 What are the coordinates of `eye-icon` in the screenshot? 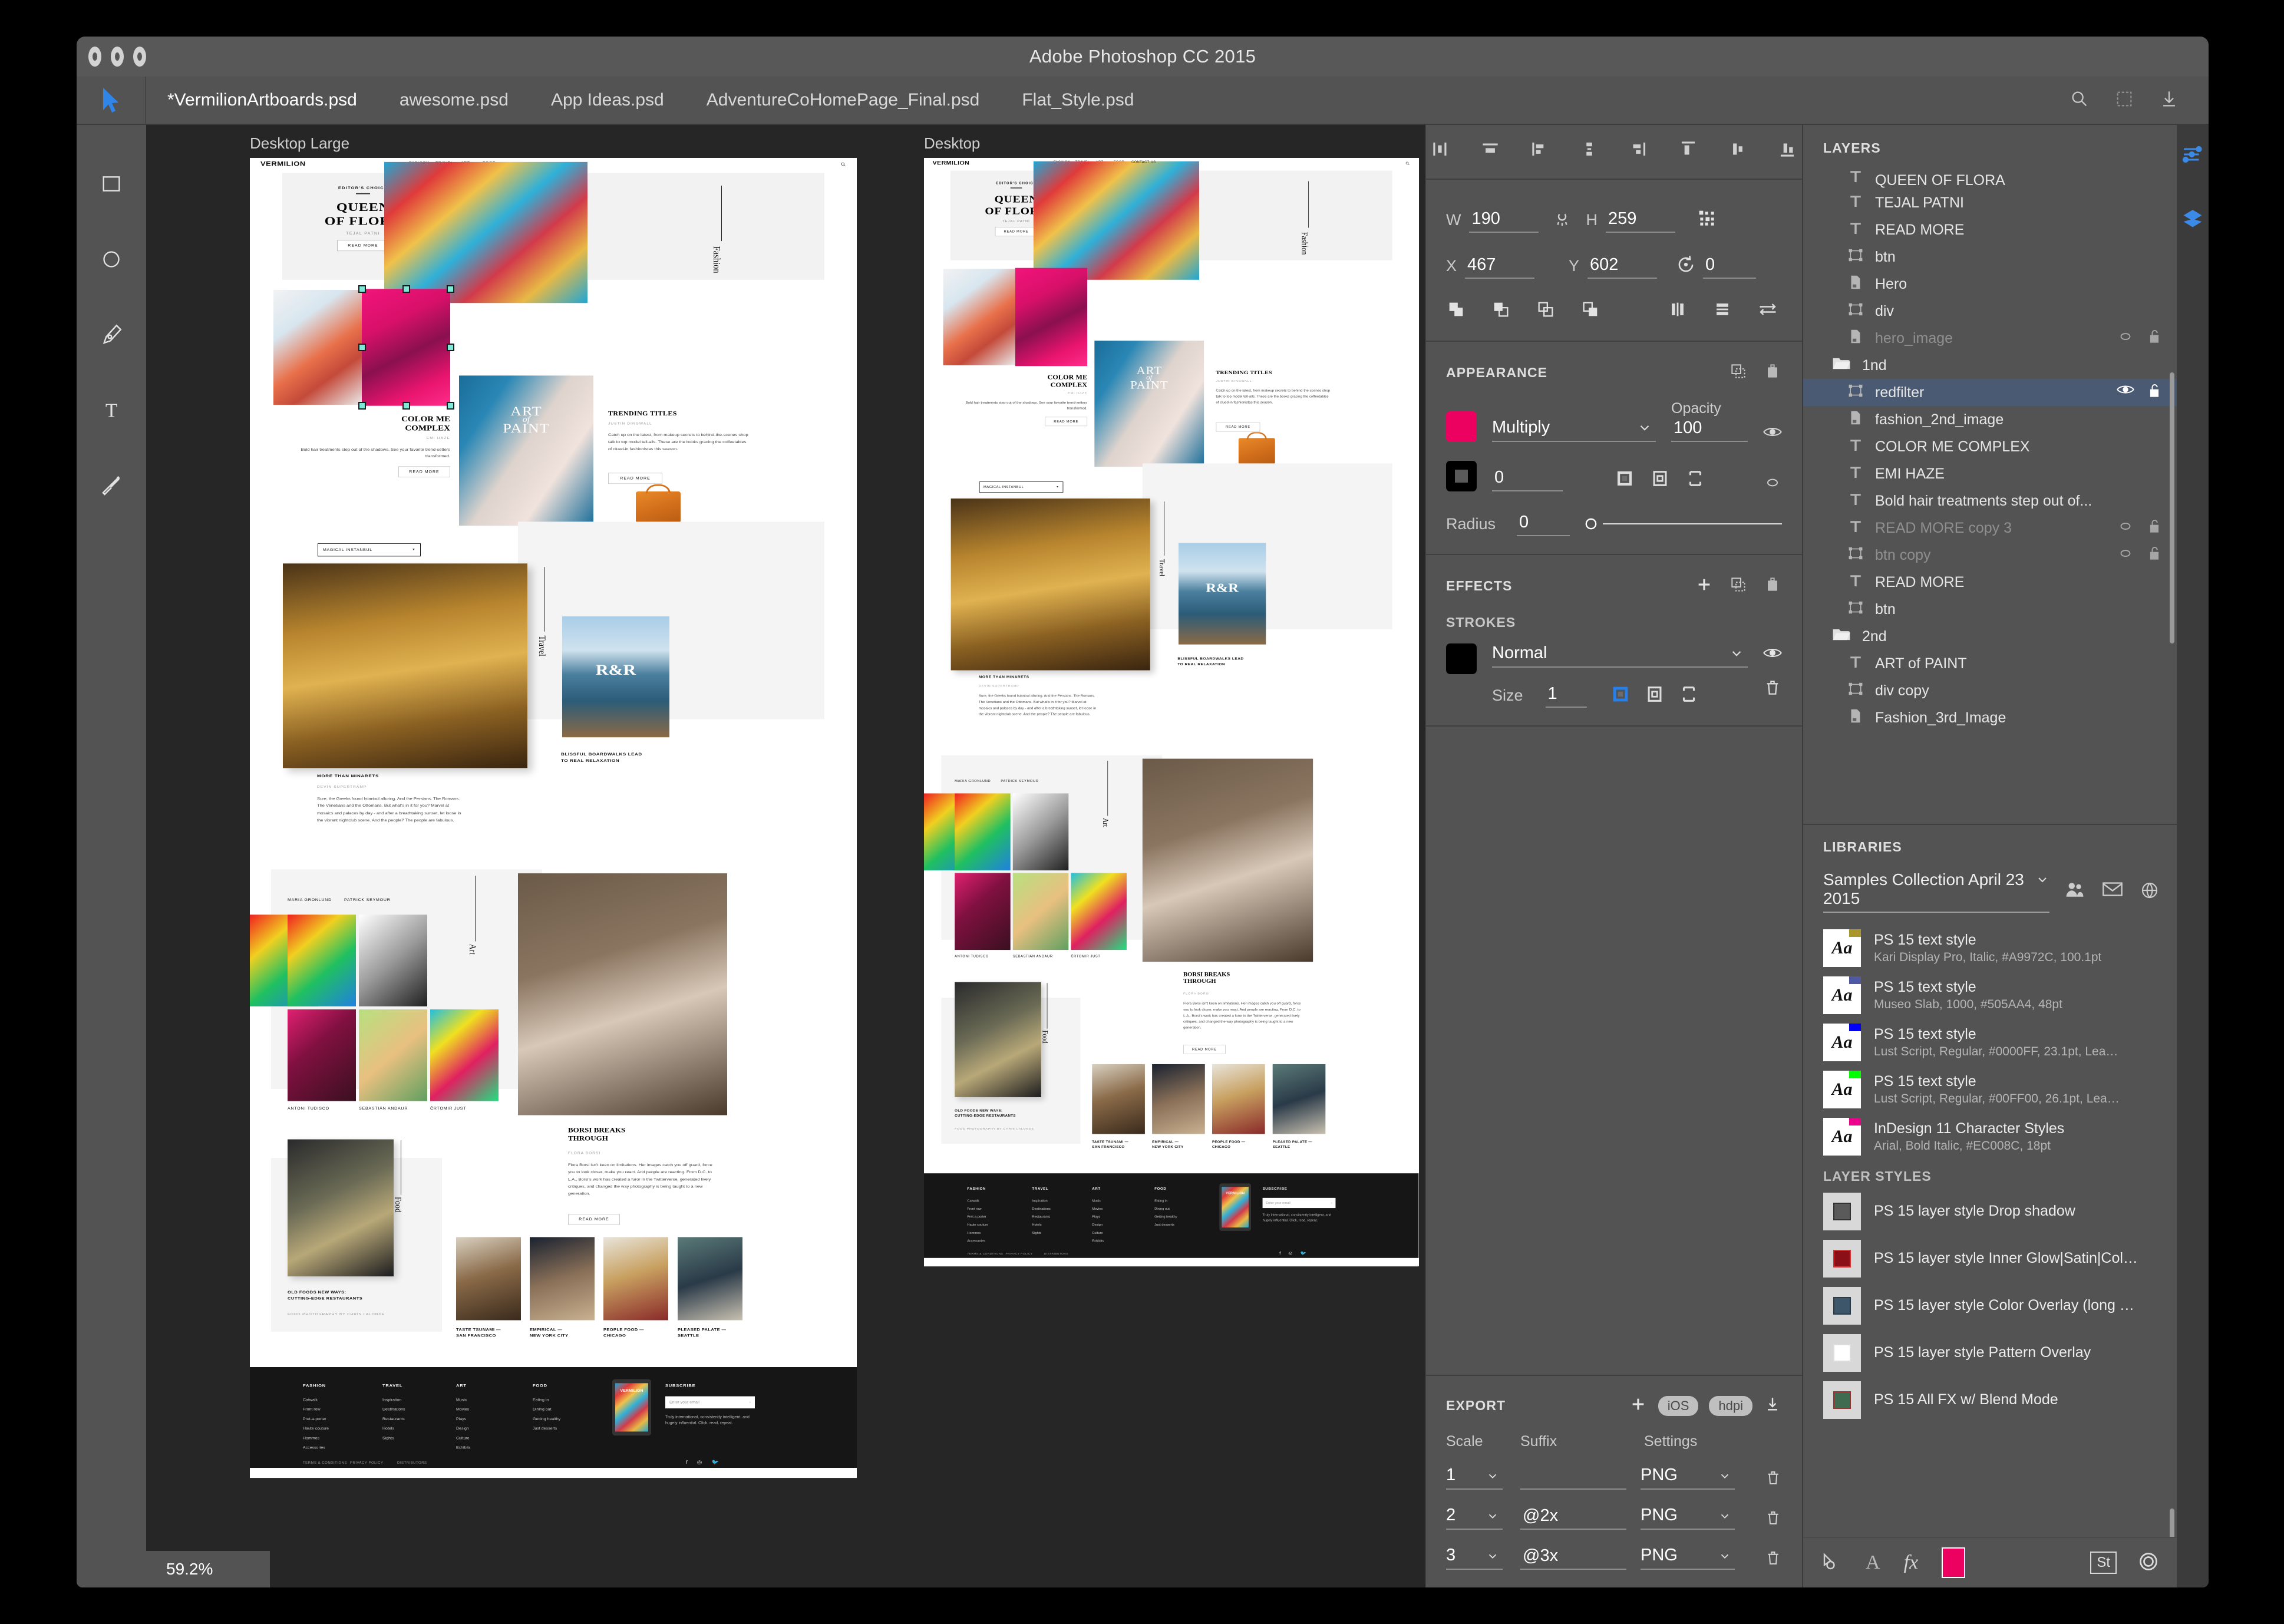 It's located at (1772, 654).